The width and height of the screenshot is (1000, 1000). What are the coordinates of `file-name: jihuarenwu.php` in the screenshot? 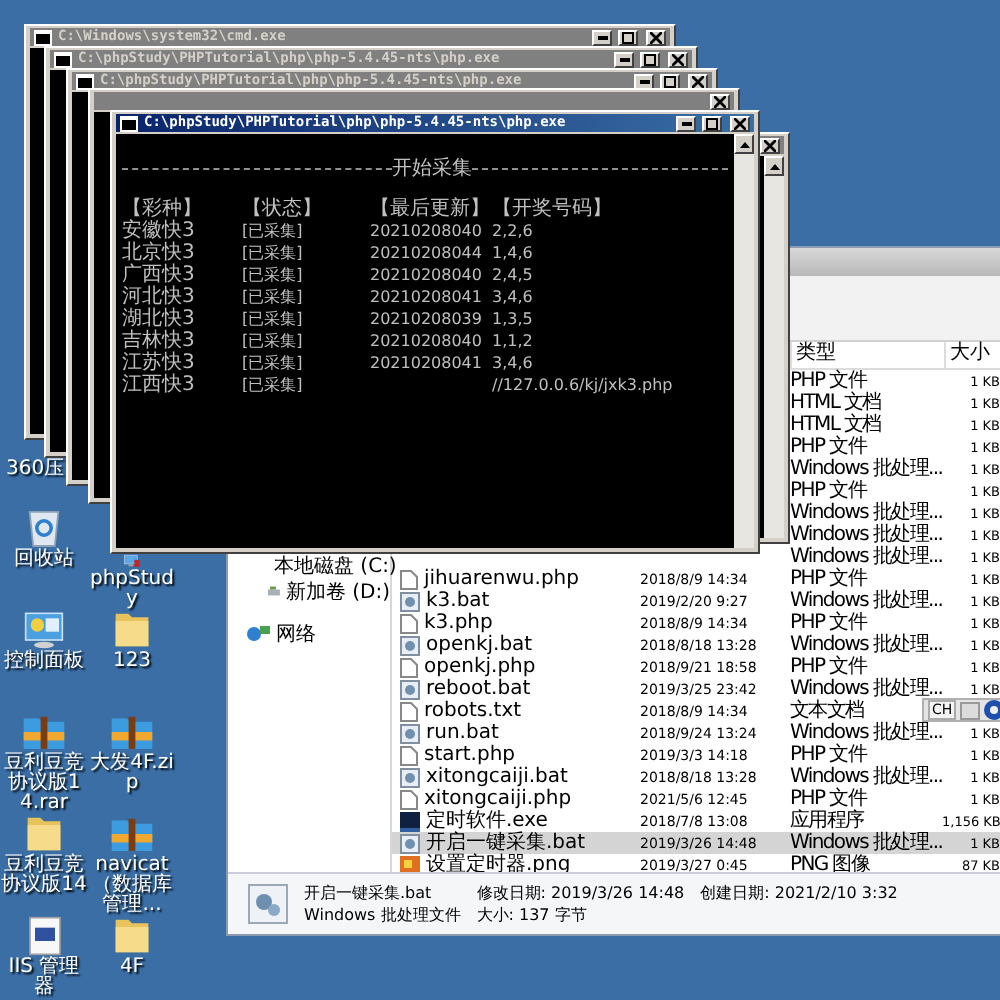 It's located at (501, 579).